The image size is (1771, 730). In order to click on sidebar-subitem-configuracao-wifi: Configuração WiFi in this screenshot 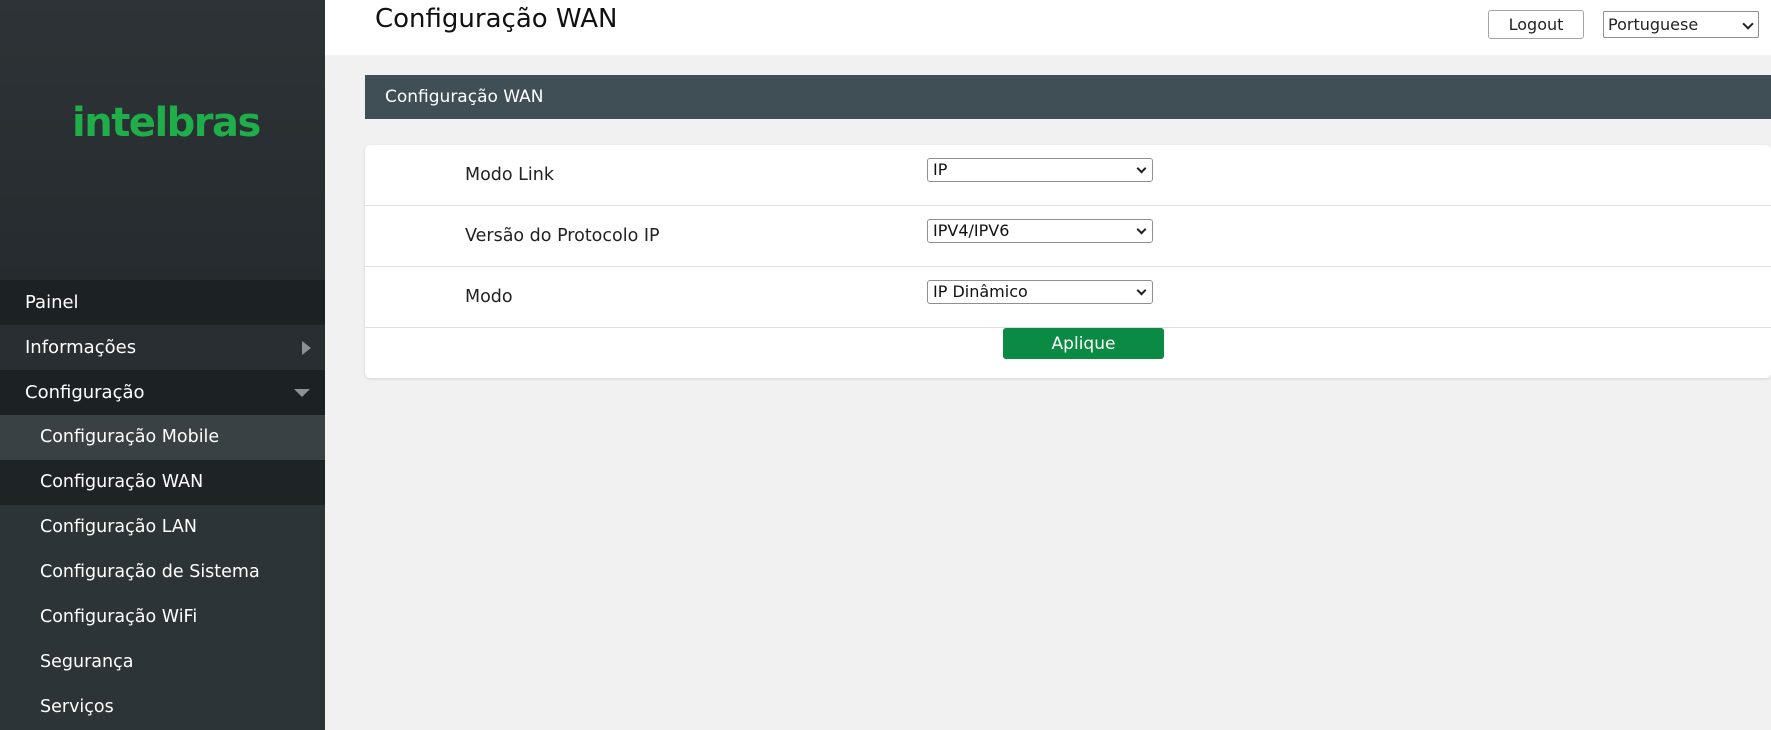, I will do `click(162, 617)`.